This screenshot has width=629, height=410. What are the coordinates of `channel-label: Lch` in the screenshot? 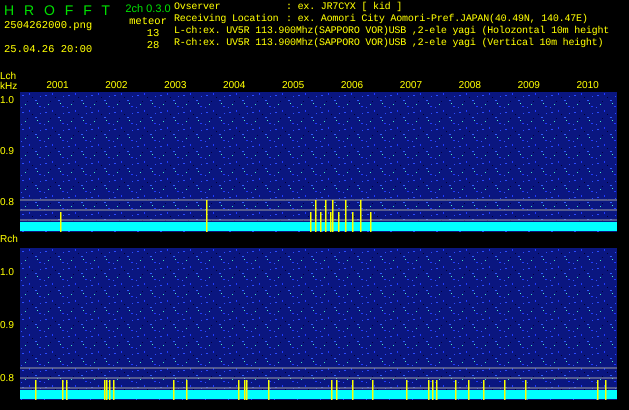 It's located at (8, 77).